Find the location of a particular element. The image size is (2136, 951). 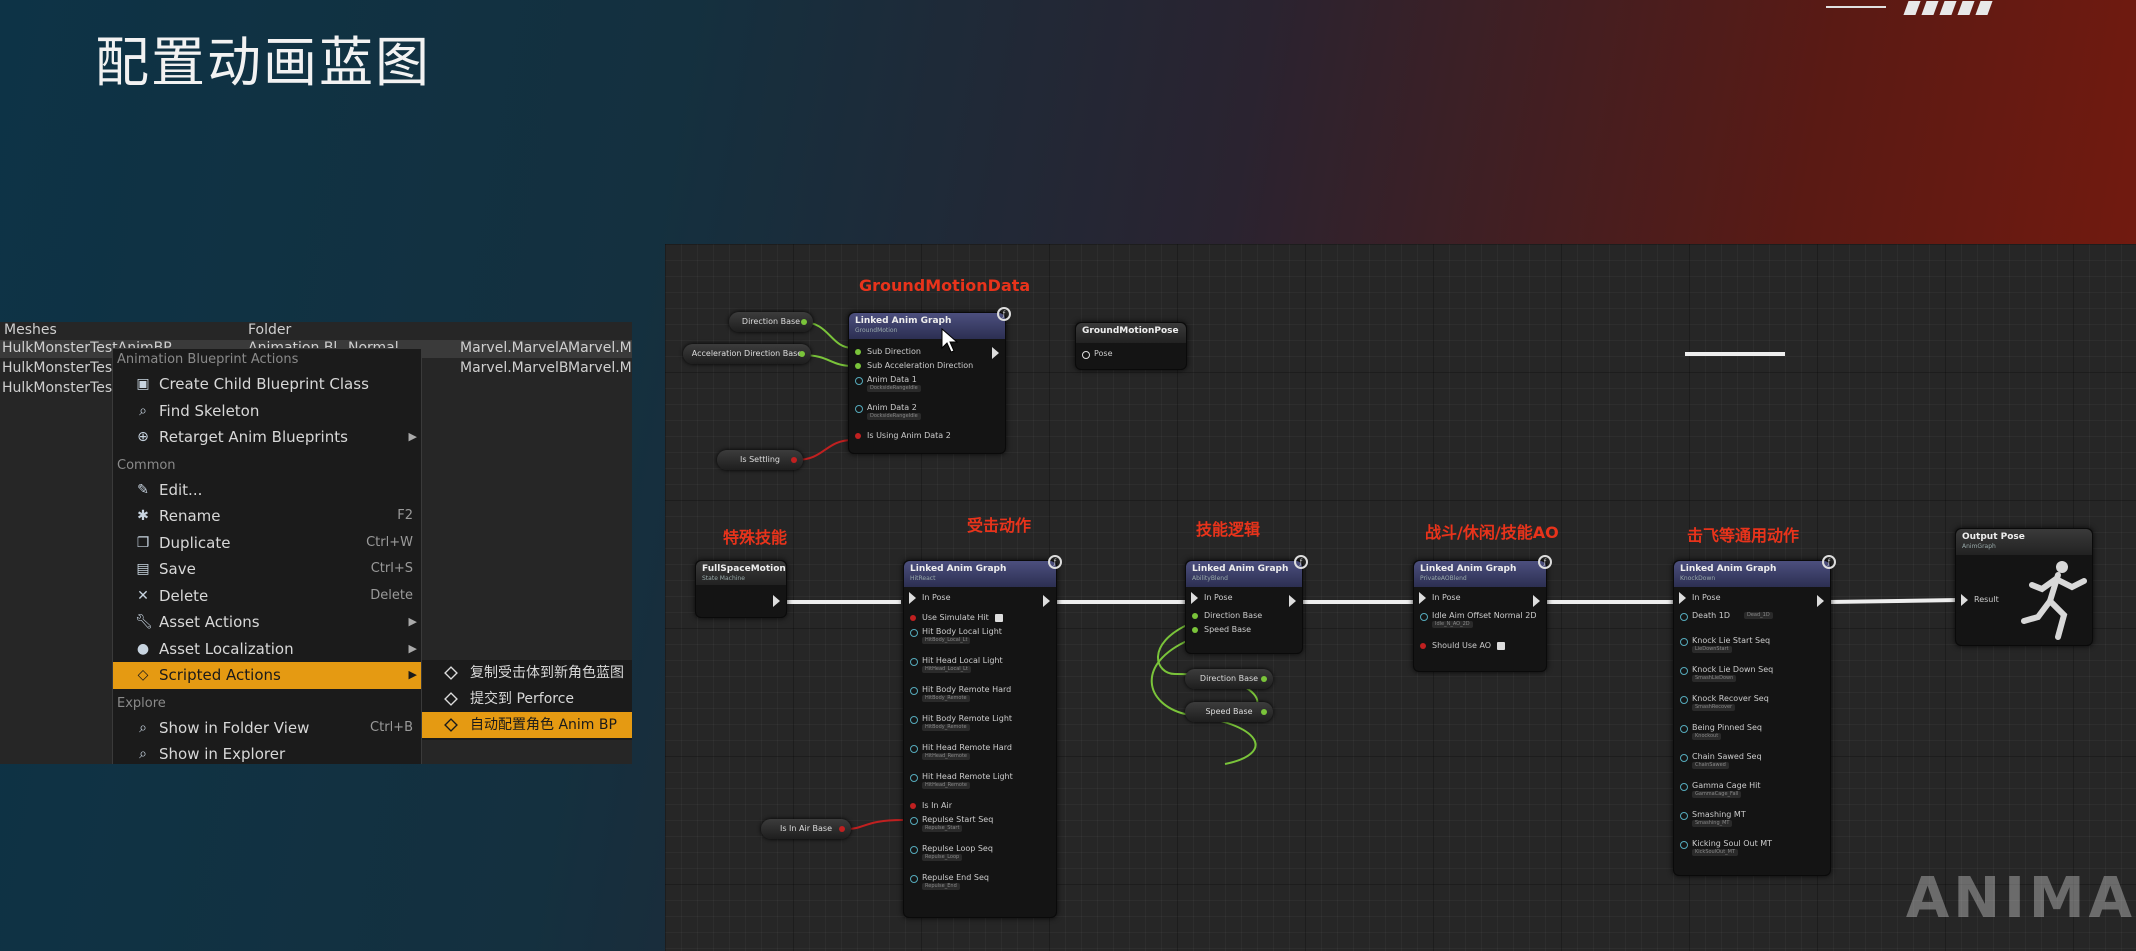

pin-knock-recover: Knock Recover Seq SmashRecover is located at coordinates (1752, 706).